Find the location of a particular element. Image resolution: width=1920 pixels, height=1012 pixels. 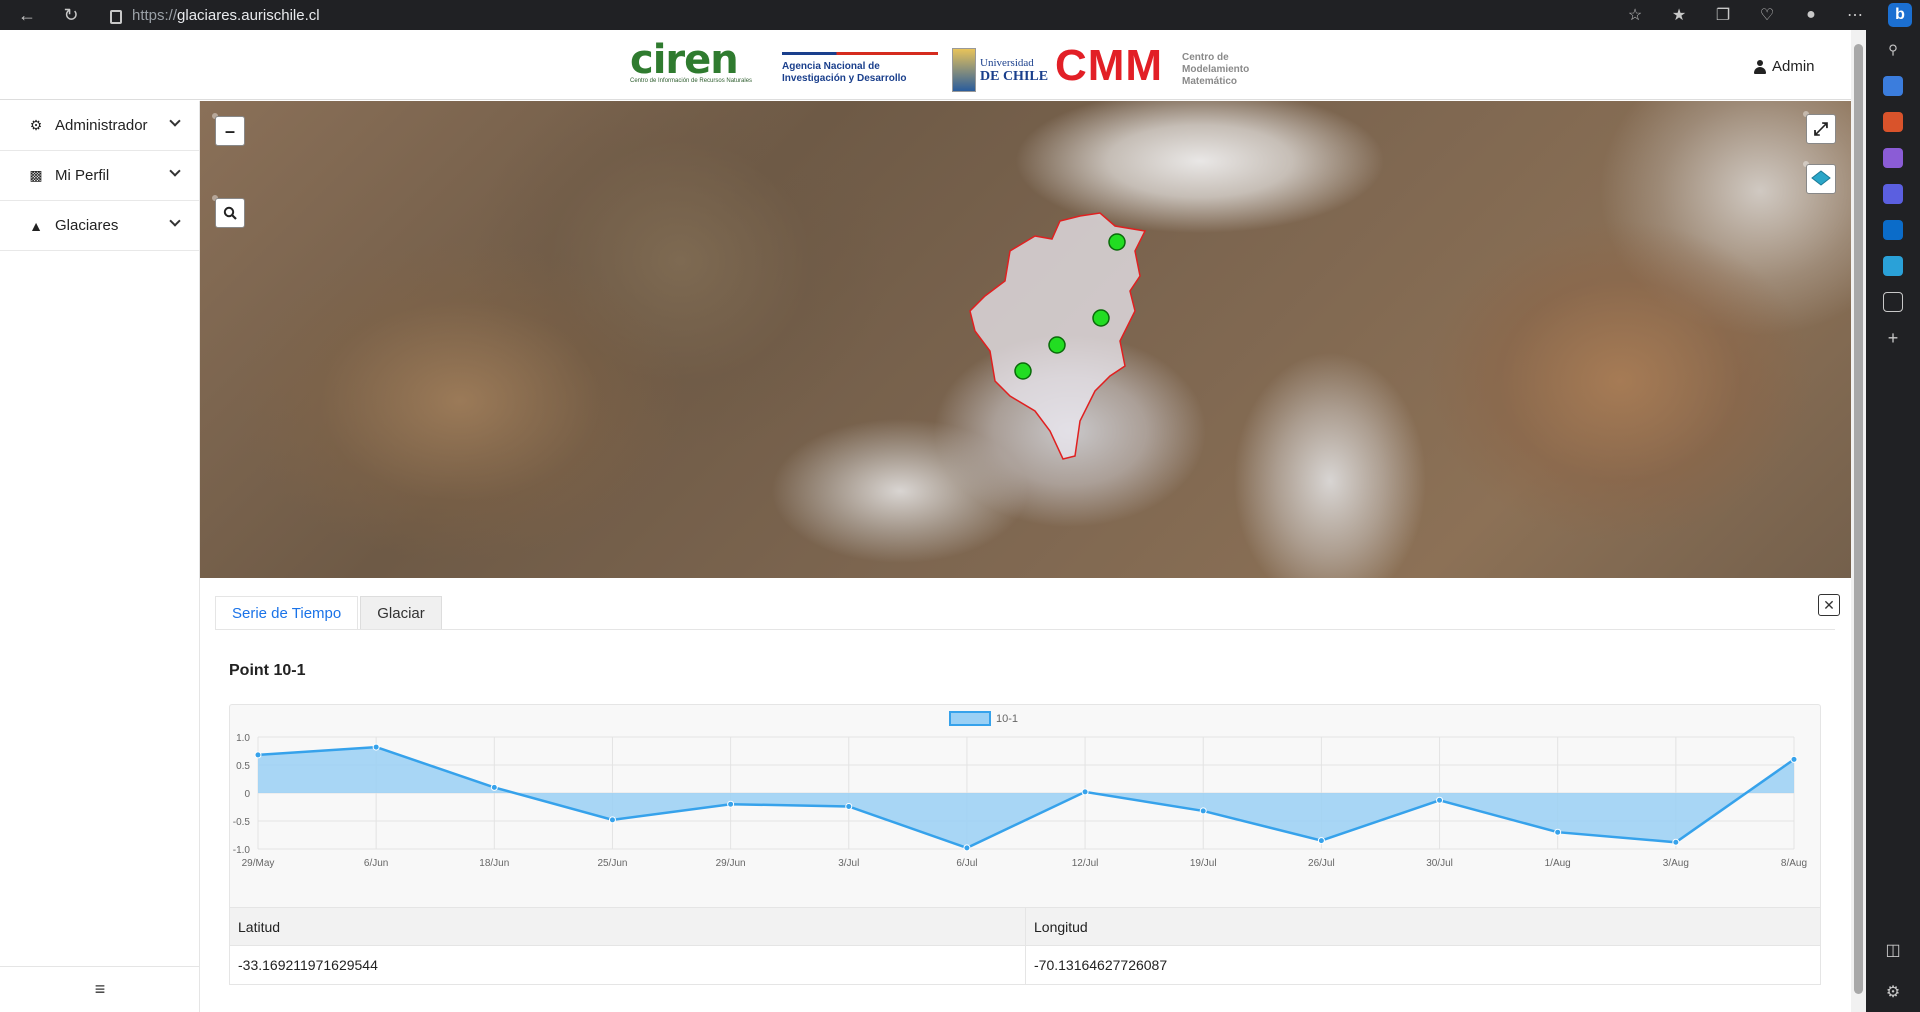

latitude-header: Latitud is located at coordinates (259, 926).